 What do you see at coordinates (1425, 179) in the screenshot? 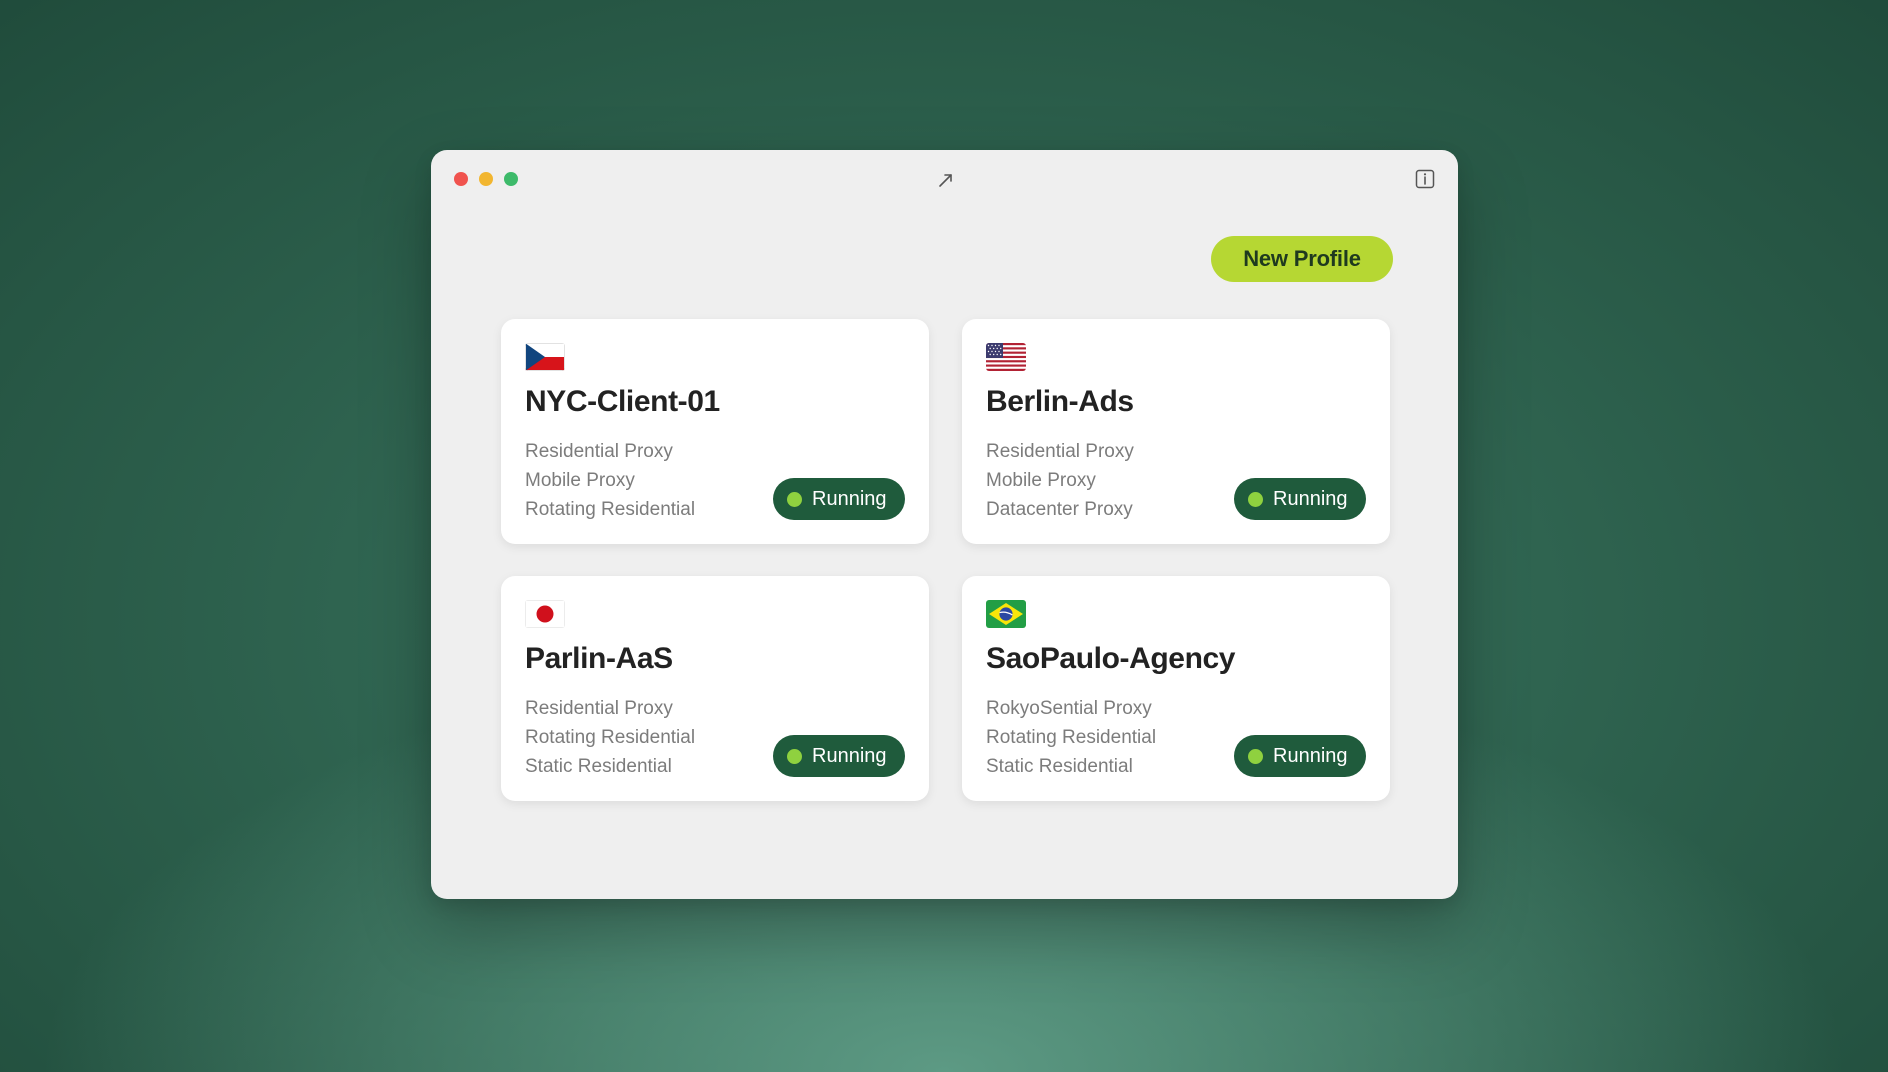
I see `info-icon` at bounding box center [1425, 179].